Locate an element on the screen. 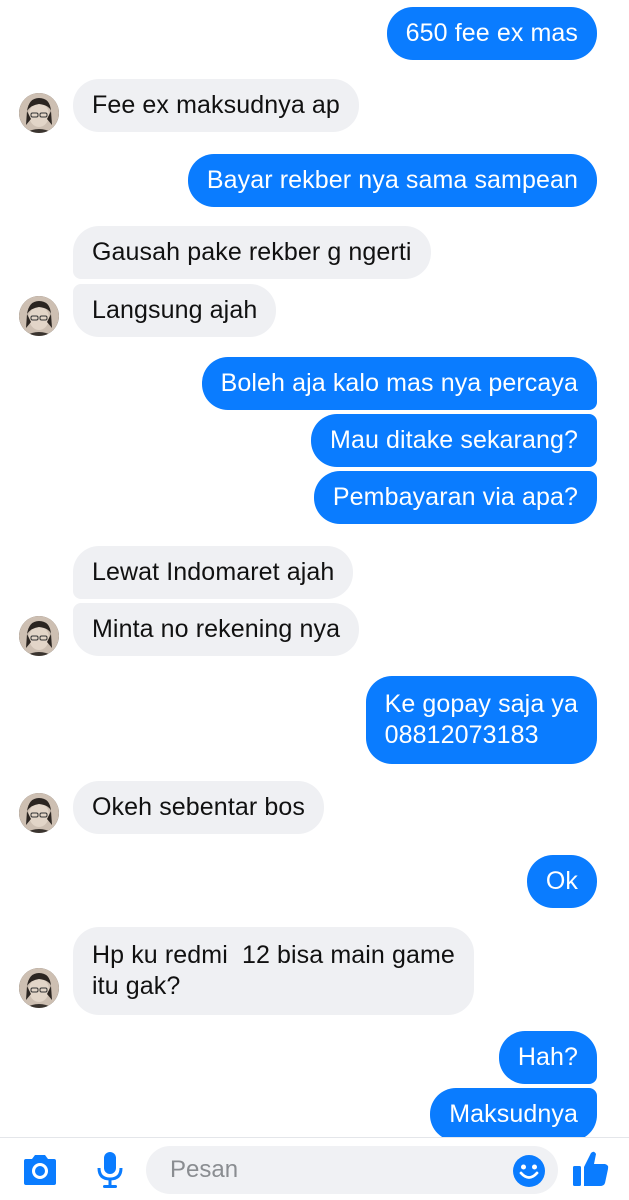 This screenshot has width=629, height=1200. message-bubble-incoming: Langsung ajah is located at coordinates (175, 310).